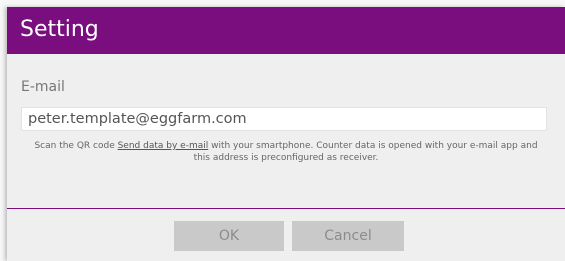  What do you see at coordinates (43, 87) in the screenshot?
I see `email-label: E-mail` at bounding box center [43, 87].